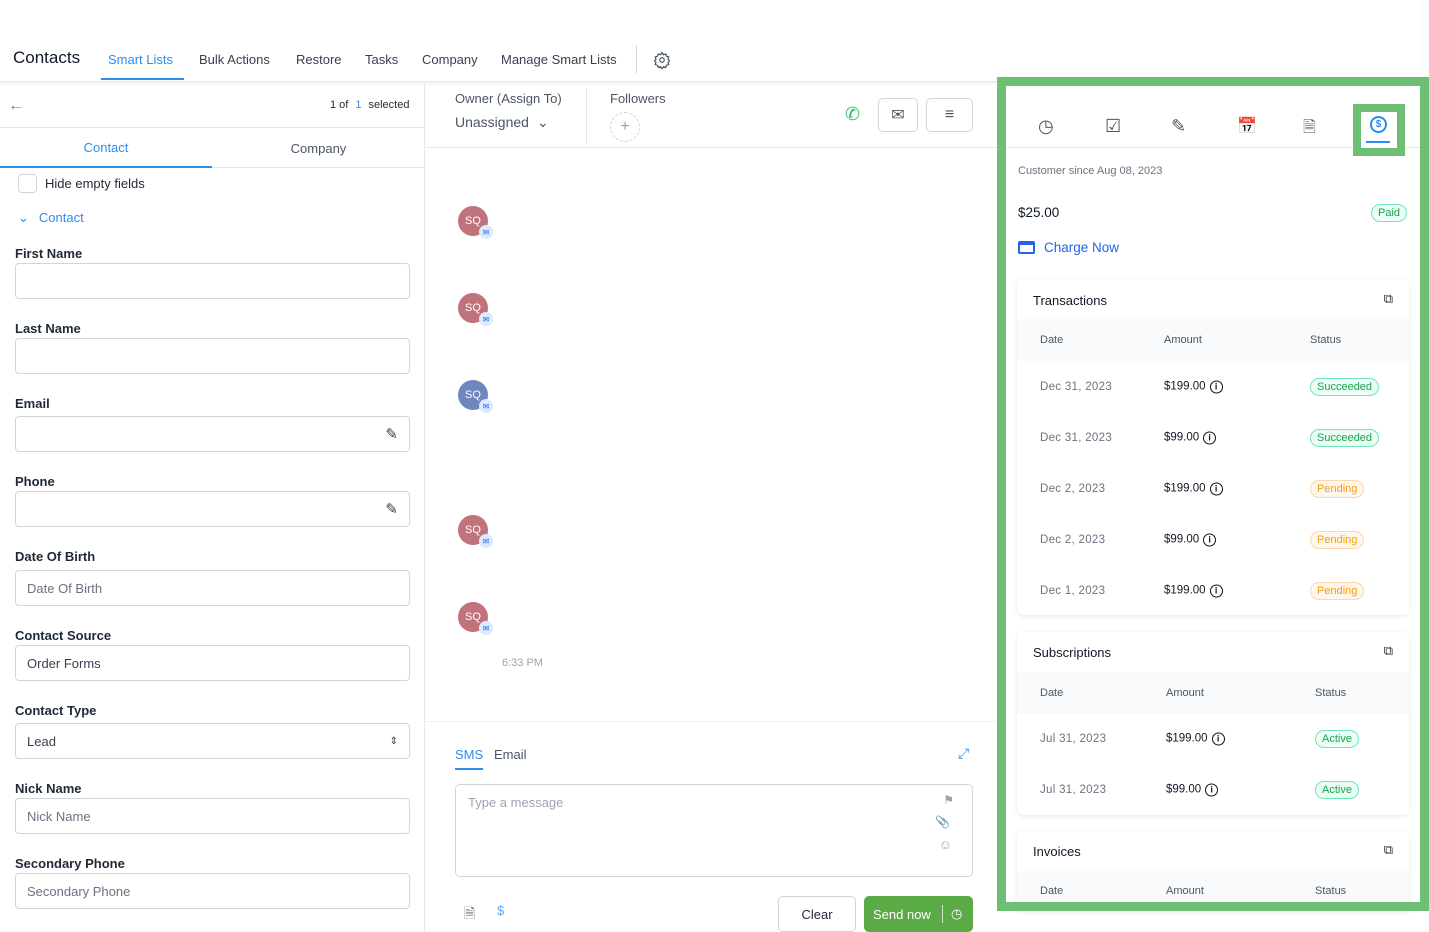 This screenshot has height=932, width=1429. What do you see at coordinates (70, 863) in the screenshot?
I see `field-label: Secondary Phone` at bounding box center [70, 863].